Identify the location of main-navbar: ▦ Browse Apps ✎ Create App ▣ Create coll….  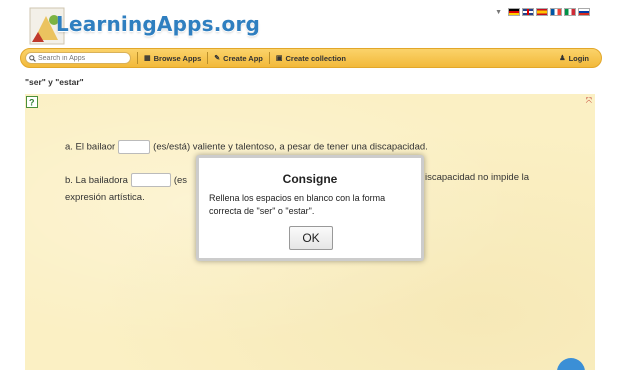
(311, 58).